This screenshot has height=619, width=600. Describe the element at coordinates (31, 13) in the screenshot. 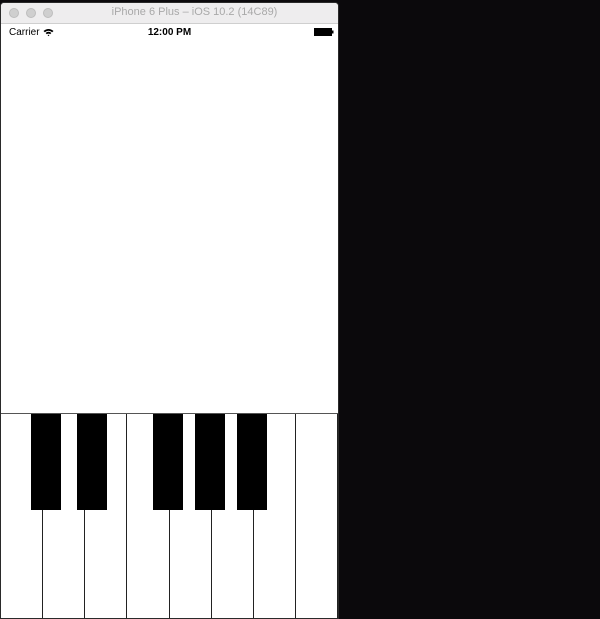

I see `minimize-window-button` at that location.